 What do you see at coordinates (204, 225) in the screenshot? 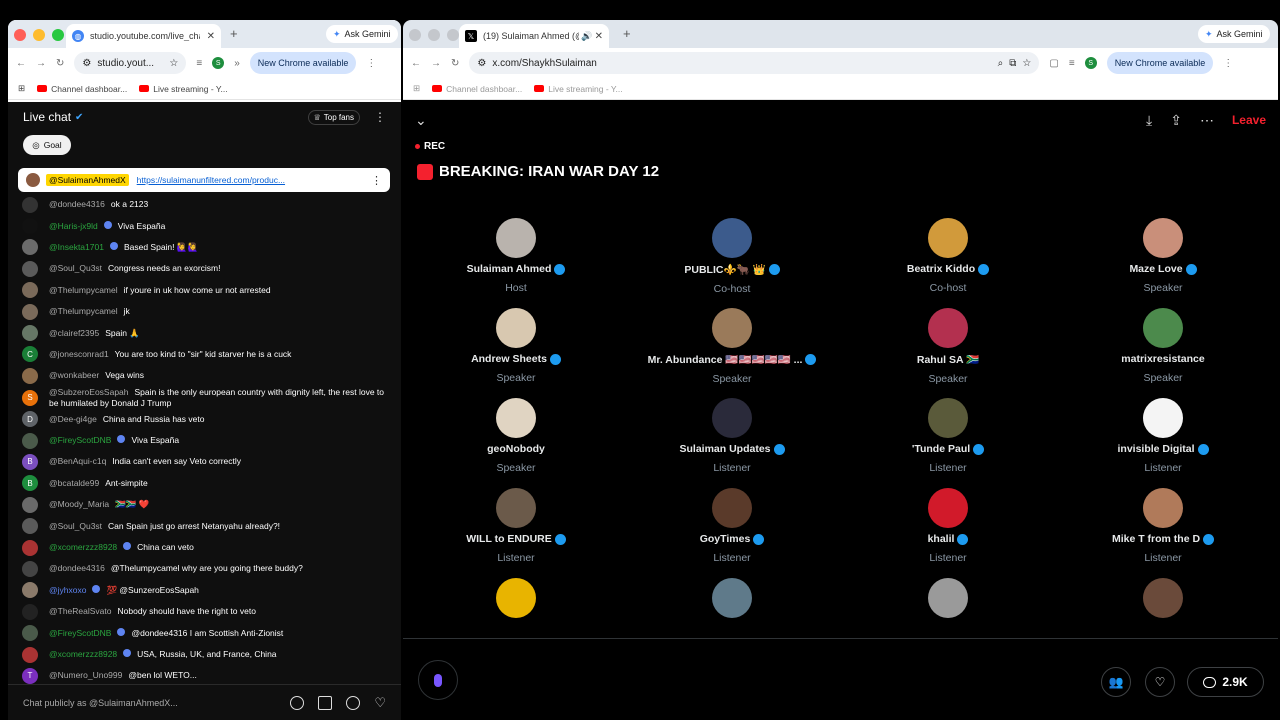
I see `chat-message: @Haris-jx9ld Viva España` at bounding box center [204, 225].